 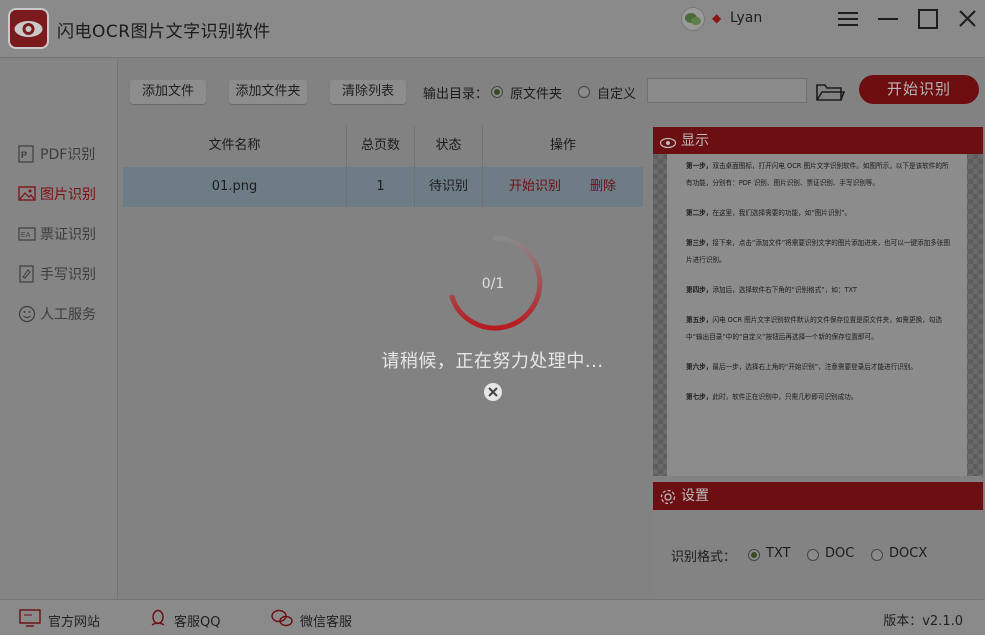 What do you see at coordinates (27, 194) in the screenshot?
I see `image-icon` at bounding box center [27, 194].